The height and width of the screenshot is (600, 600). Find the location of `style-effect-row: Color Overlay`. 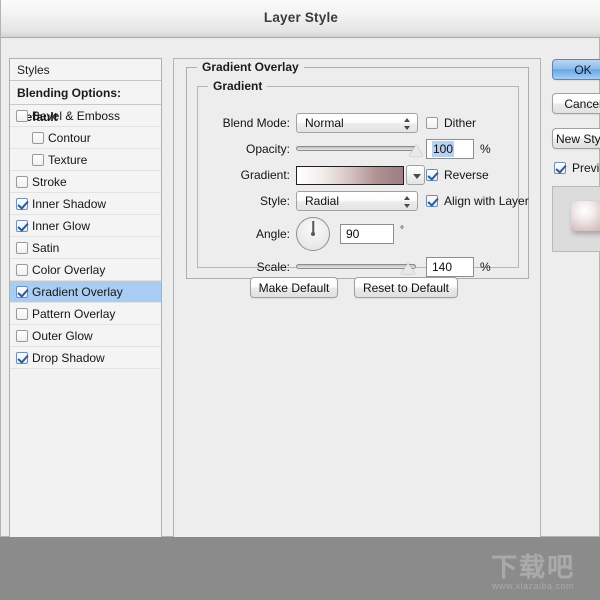

style-effect-row: Color Overlay is located at coordinates (85, 270).